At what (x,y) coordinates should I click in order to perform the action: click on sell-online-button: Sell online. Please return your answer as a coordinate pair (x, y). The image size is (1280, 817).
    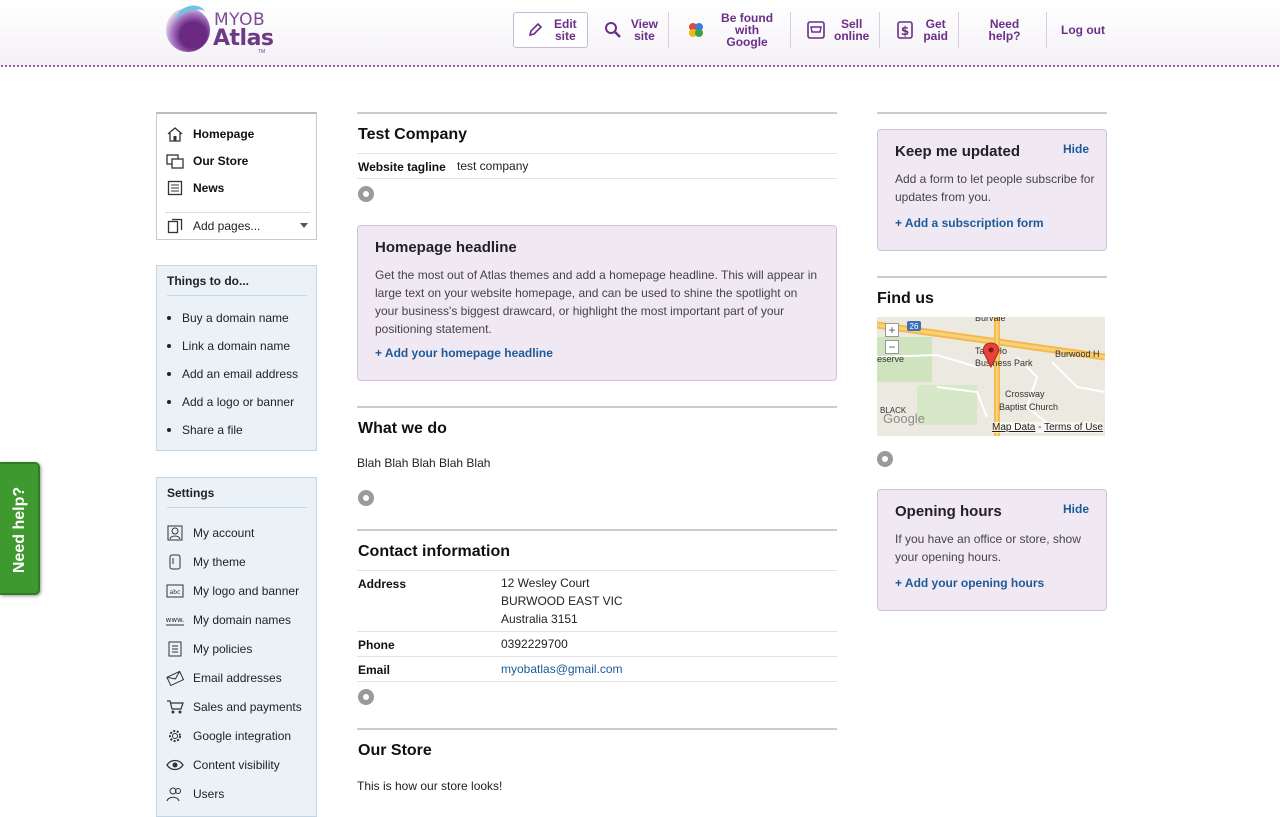
    Looking at the image, I should click on (838, 30).